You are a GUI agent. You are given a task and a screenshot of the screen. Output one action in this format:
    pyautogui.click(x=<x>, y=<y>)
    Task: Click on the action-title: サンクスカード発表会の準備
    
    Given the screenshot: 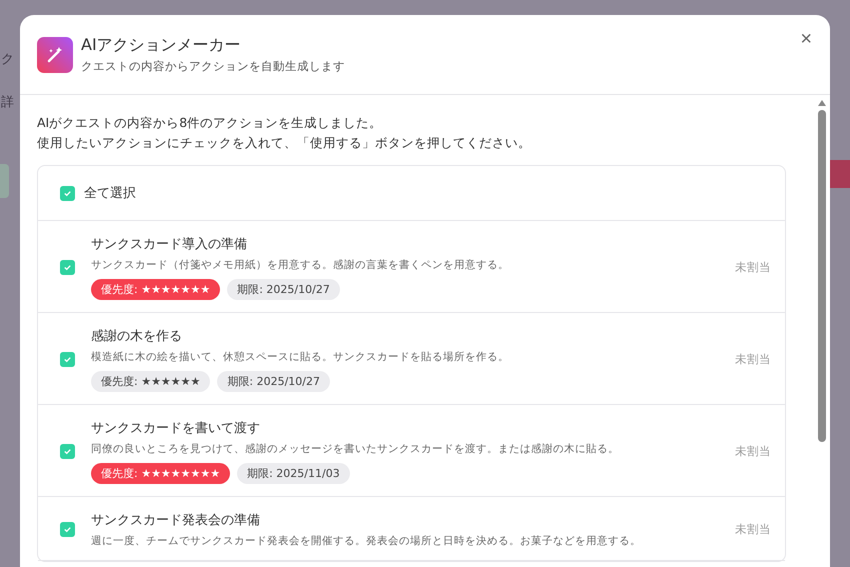 What is the action you would take?
    pyautogui.click(x=176, y=520)
    